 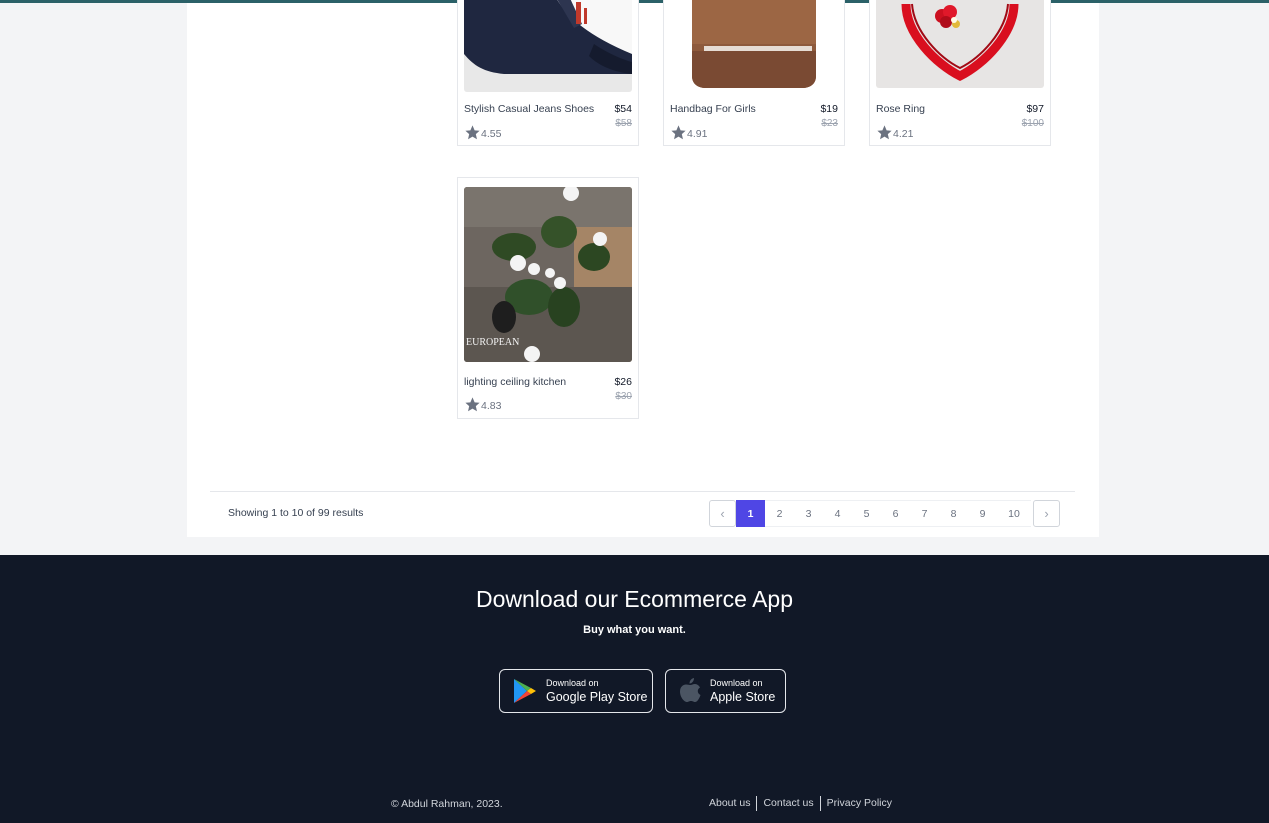 What do you see at coordinates (1032, 123) in the screenshot?
I see `product-old-price: $100` at bounding box center [1032, 123].